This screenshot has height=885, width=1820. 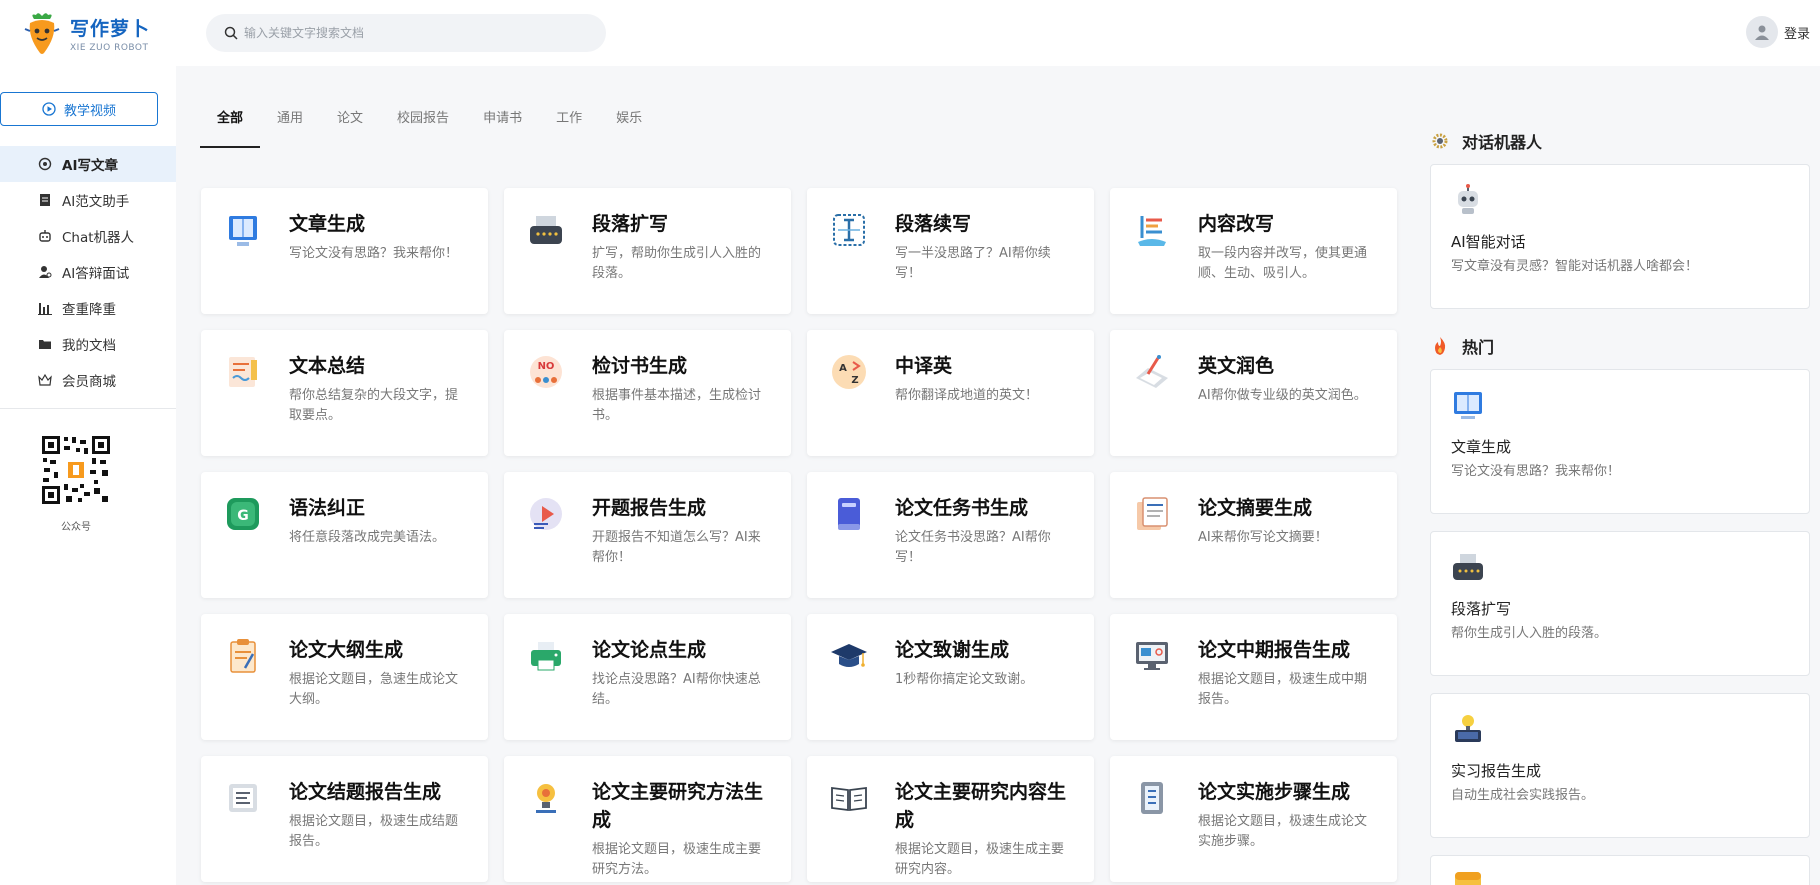 What do you see at coordinates (569, 124) in the screenshot?
I see `tab-work: 工作` at bounding box center [569, 124].